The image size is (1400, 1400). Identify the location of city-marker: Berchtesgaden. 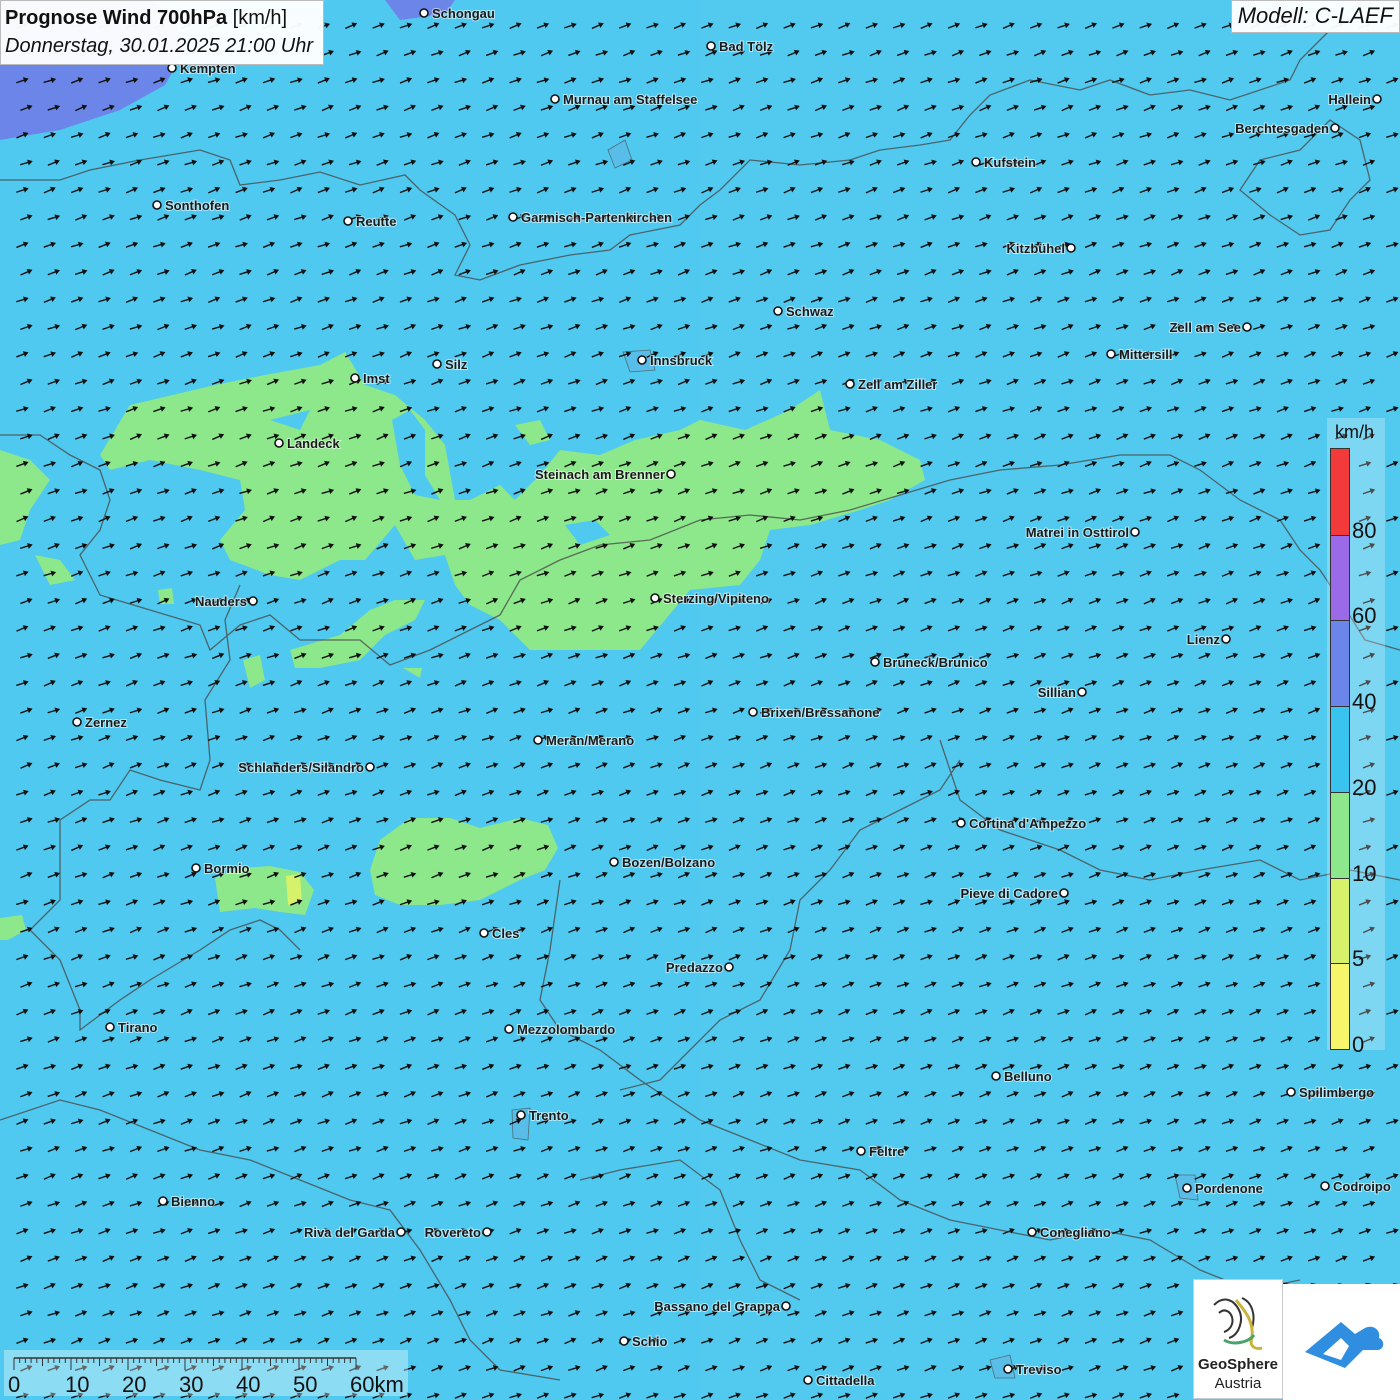
(1287, 128).